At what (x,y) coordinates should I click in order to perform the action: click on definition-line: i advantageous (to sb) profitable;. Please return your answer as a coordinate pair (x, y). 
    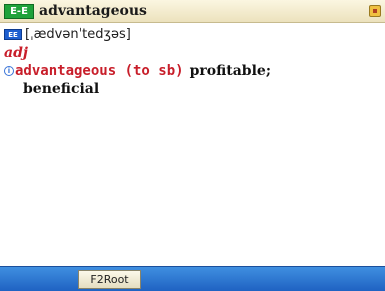
    Looking at the image, I should click on (190, 71).